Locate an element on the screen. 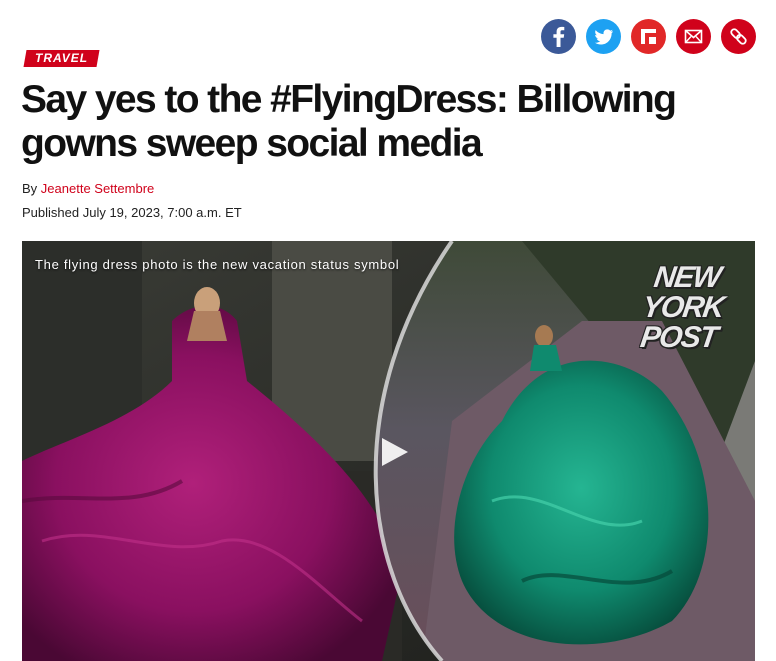 The image size is (776, 661). byline-prefix: By is located at coordinates (30, 188).